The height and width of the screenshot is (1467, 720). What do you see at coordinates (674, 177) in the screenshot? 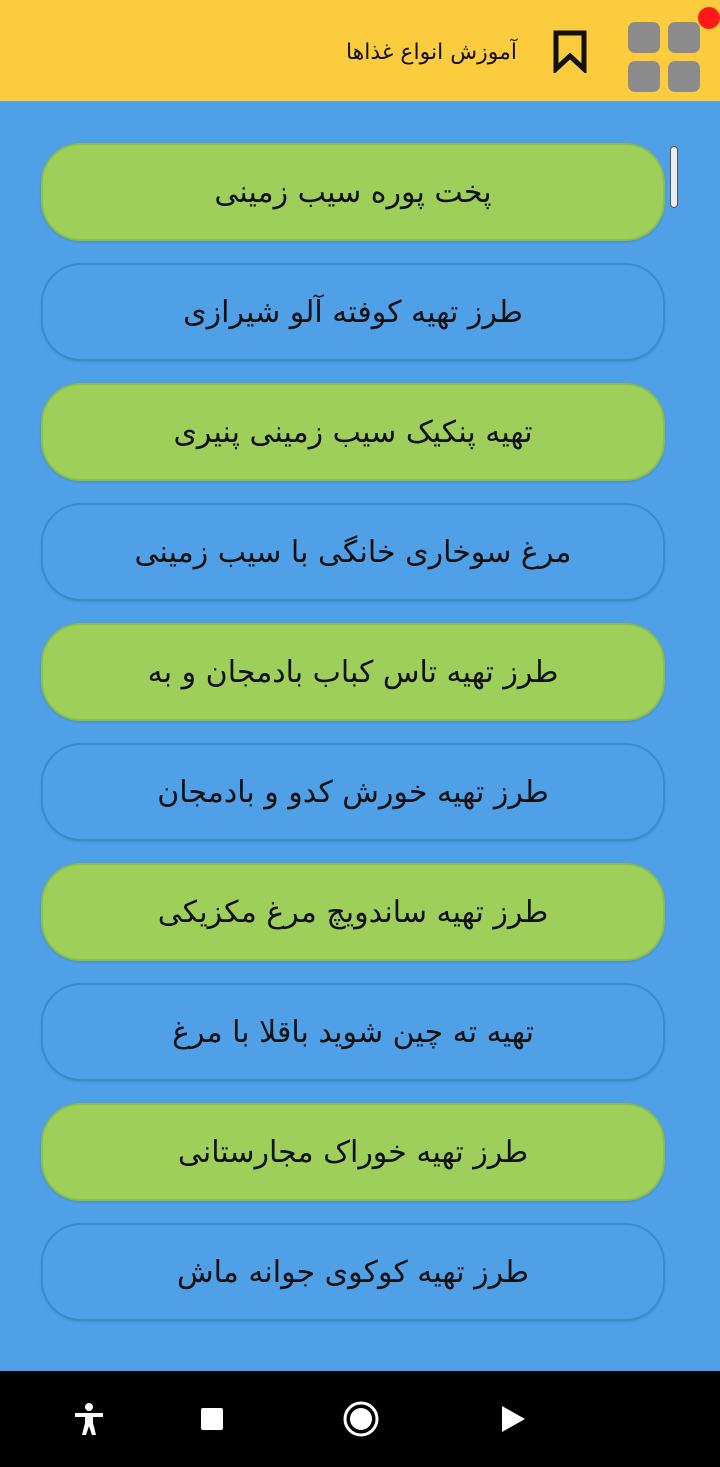
I see `scrollbar-thumb` at bounding box center [674, 177].